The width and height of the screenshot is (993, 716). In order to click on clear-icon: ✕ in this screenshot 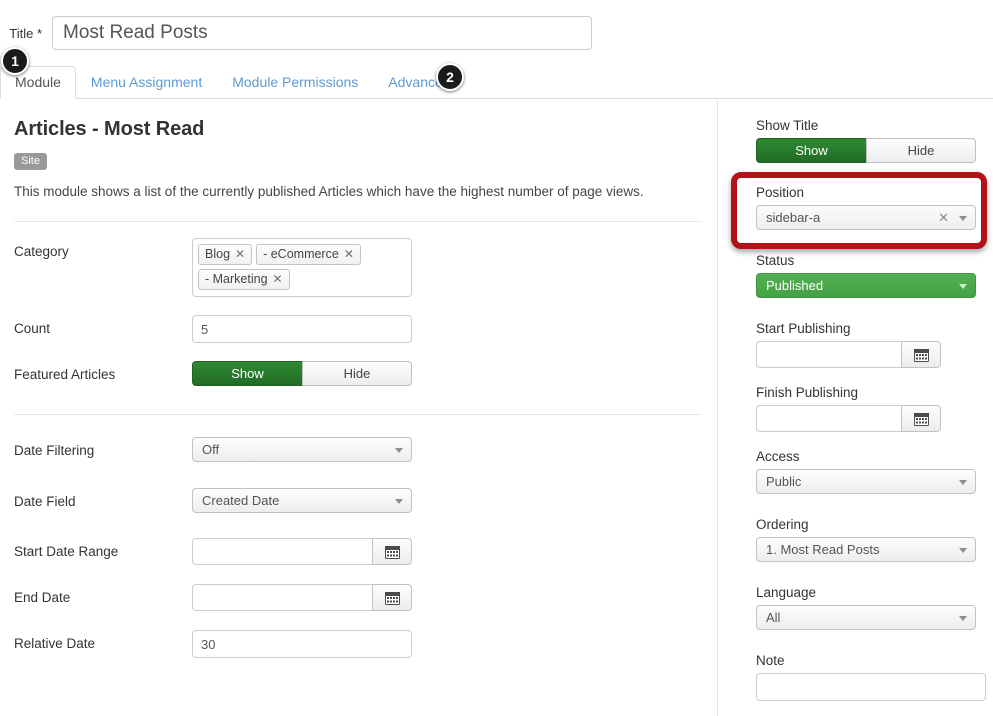, I will do `click(943, 217)`.